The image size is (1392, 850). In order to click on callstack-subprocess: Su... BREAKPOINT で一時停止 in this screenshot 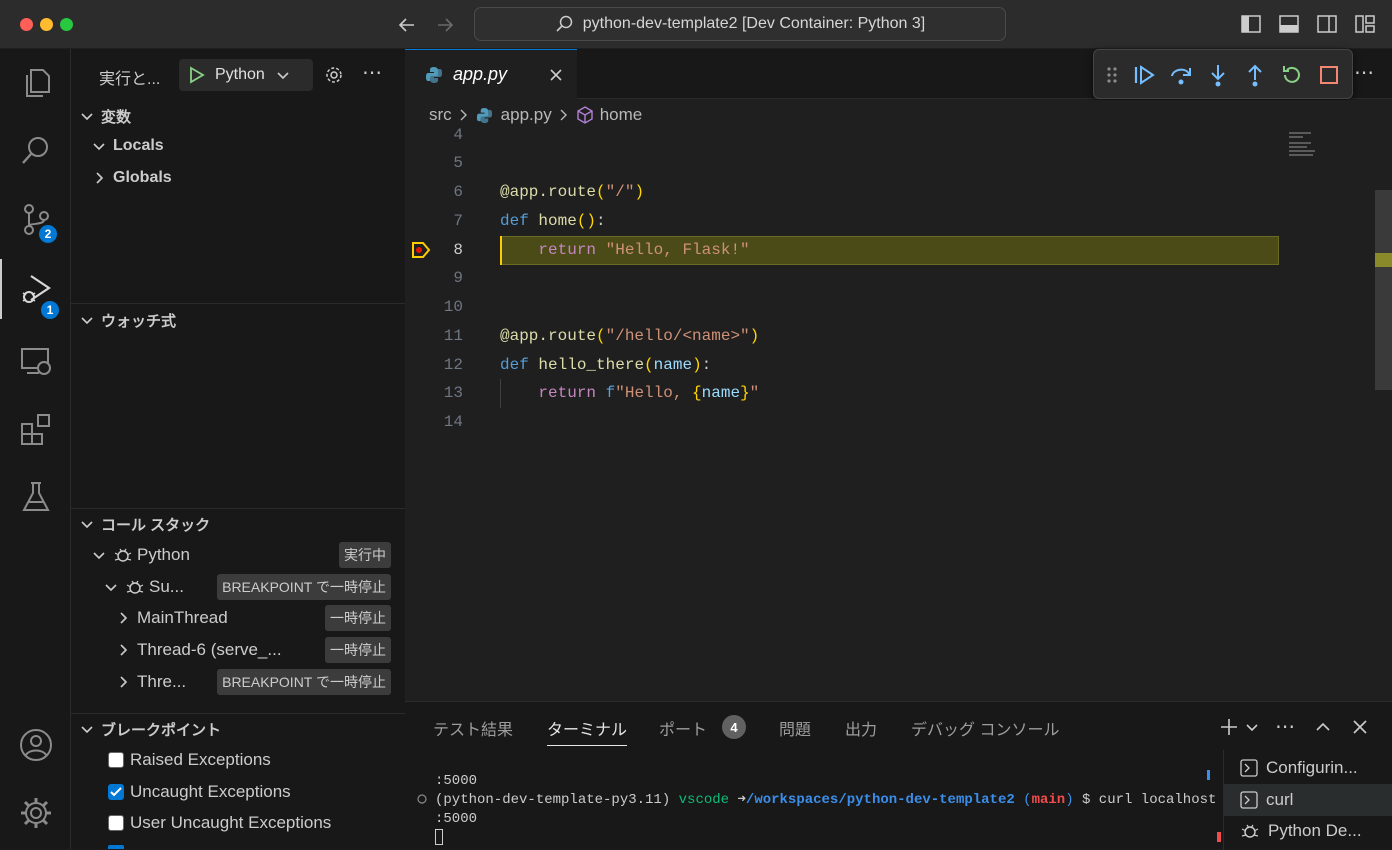, I will do `click(238, 587)`.